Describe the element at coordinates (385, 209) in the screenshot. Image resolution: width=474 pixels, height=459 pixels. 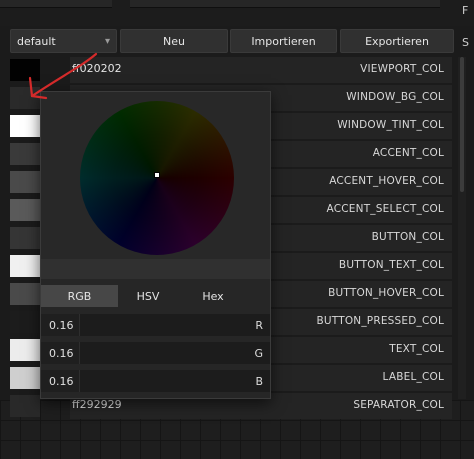
I see `color-name-label: ACCENT_SELECT_COL` at that location.